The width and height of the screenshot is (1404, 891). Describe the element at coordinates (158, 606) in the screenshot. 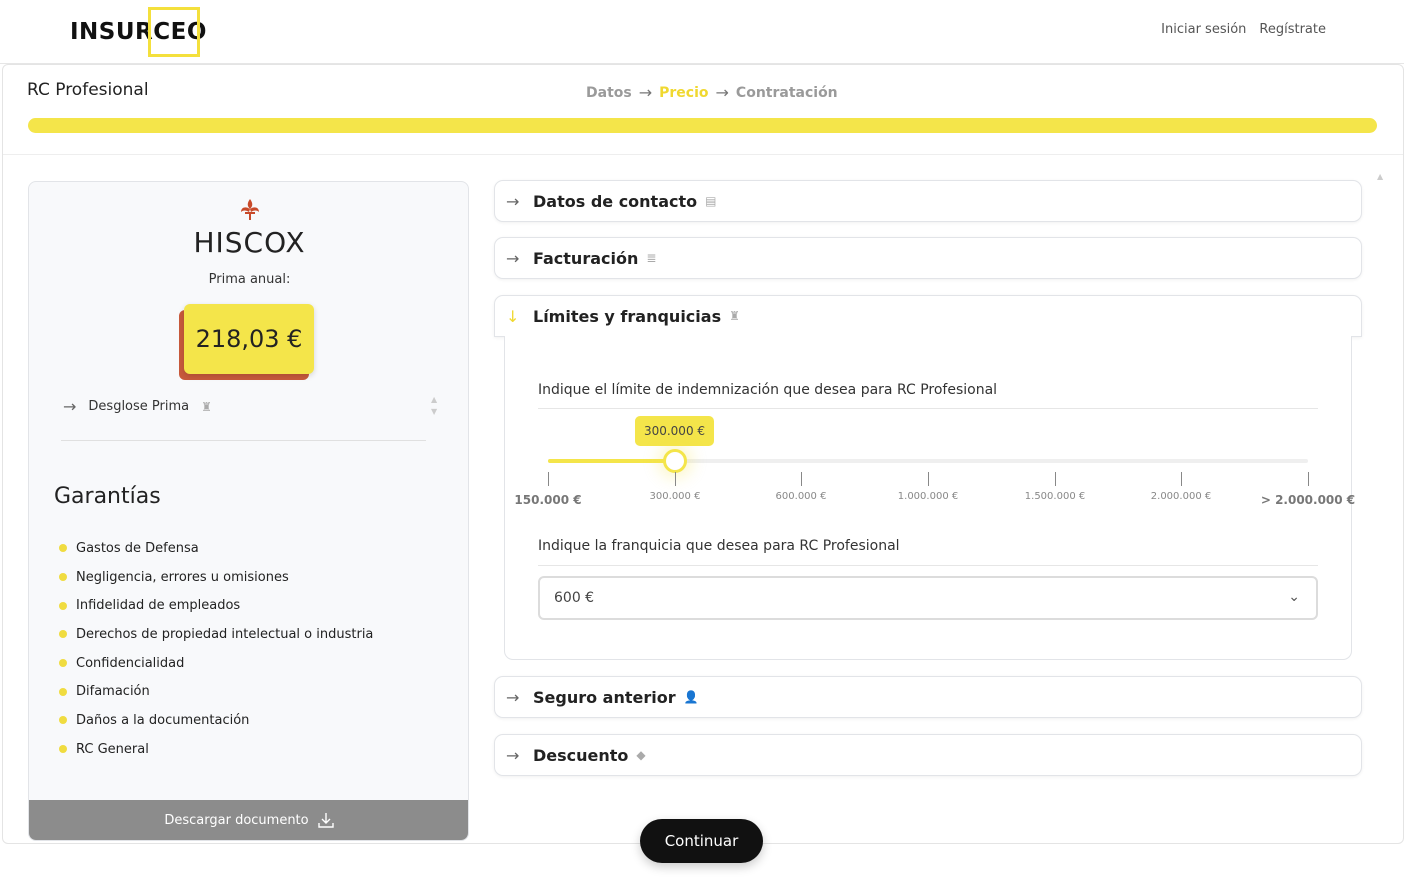

I see `guarantee-label: Infidelidad de empleados` at that location.